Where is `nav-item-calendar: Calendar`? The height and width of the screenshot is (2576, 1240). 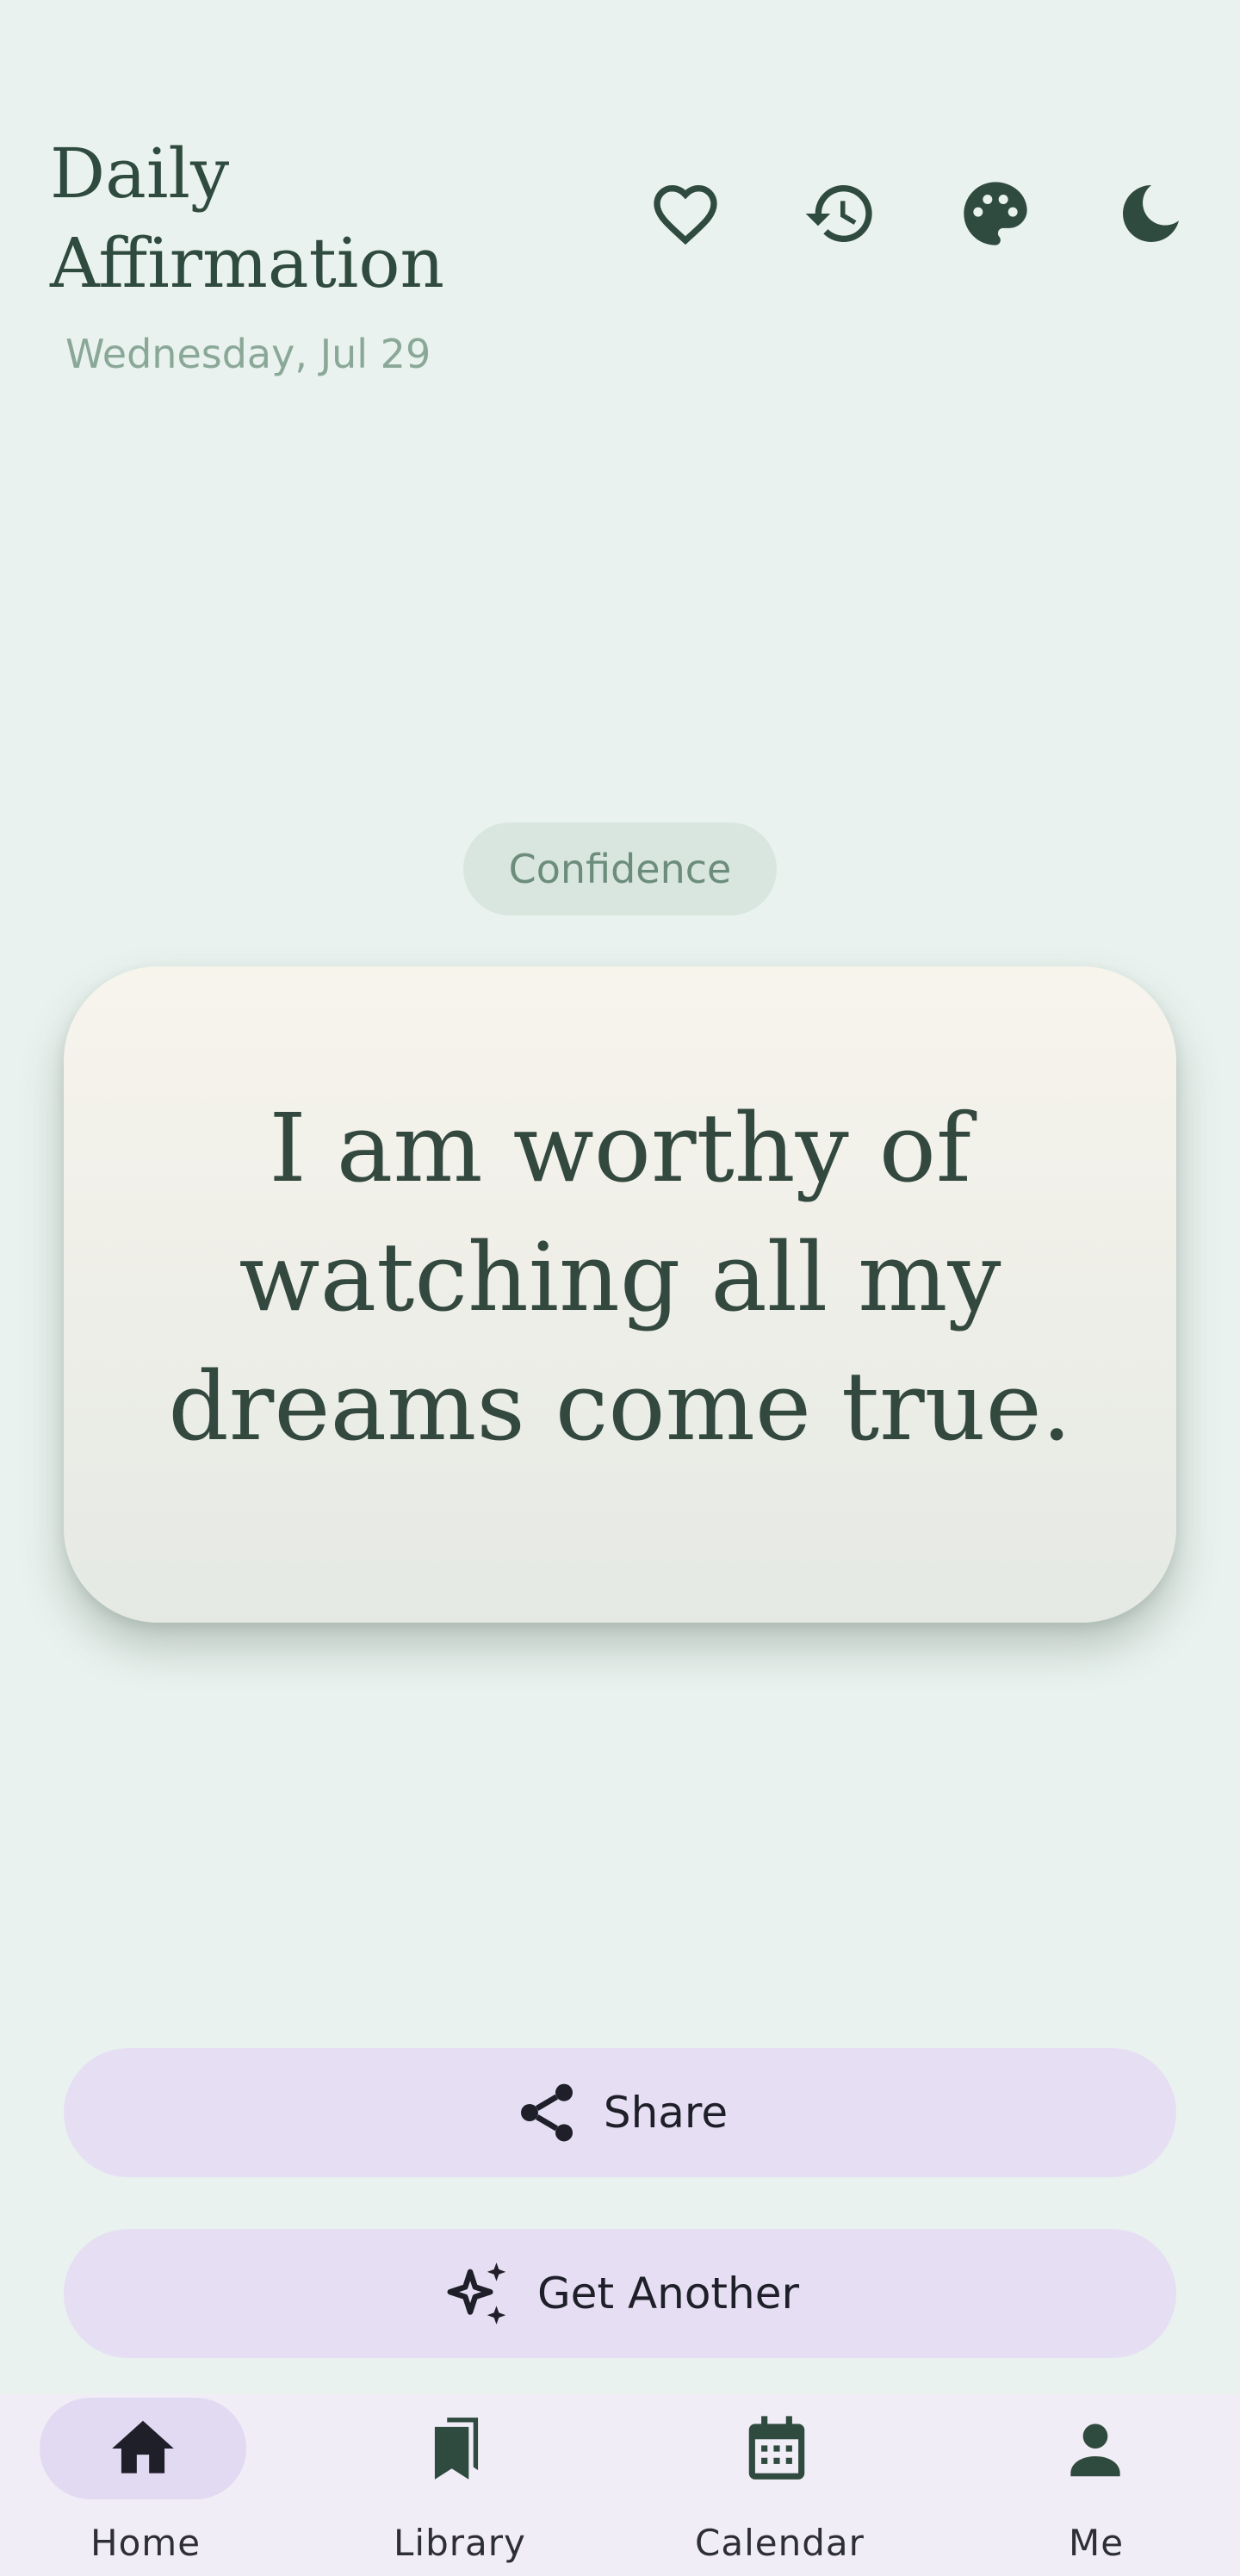 nav-item-calendar: Calendar is located at coordinates (775, 2485).